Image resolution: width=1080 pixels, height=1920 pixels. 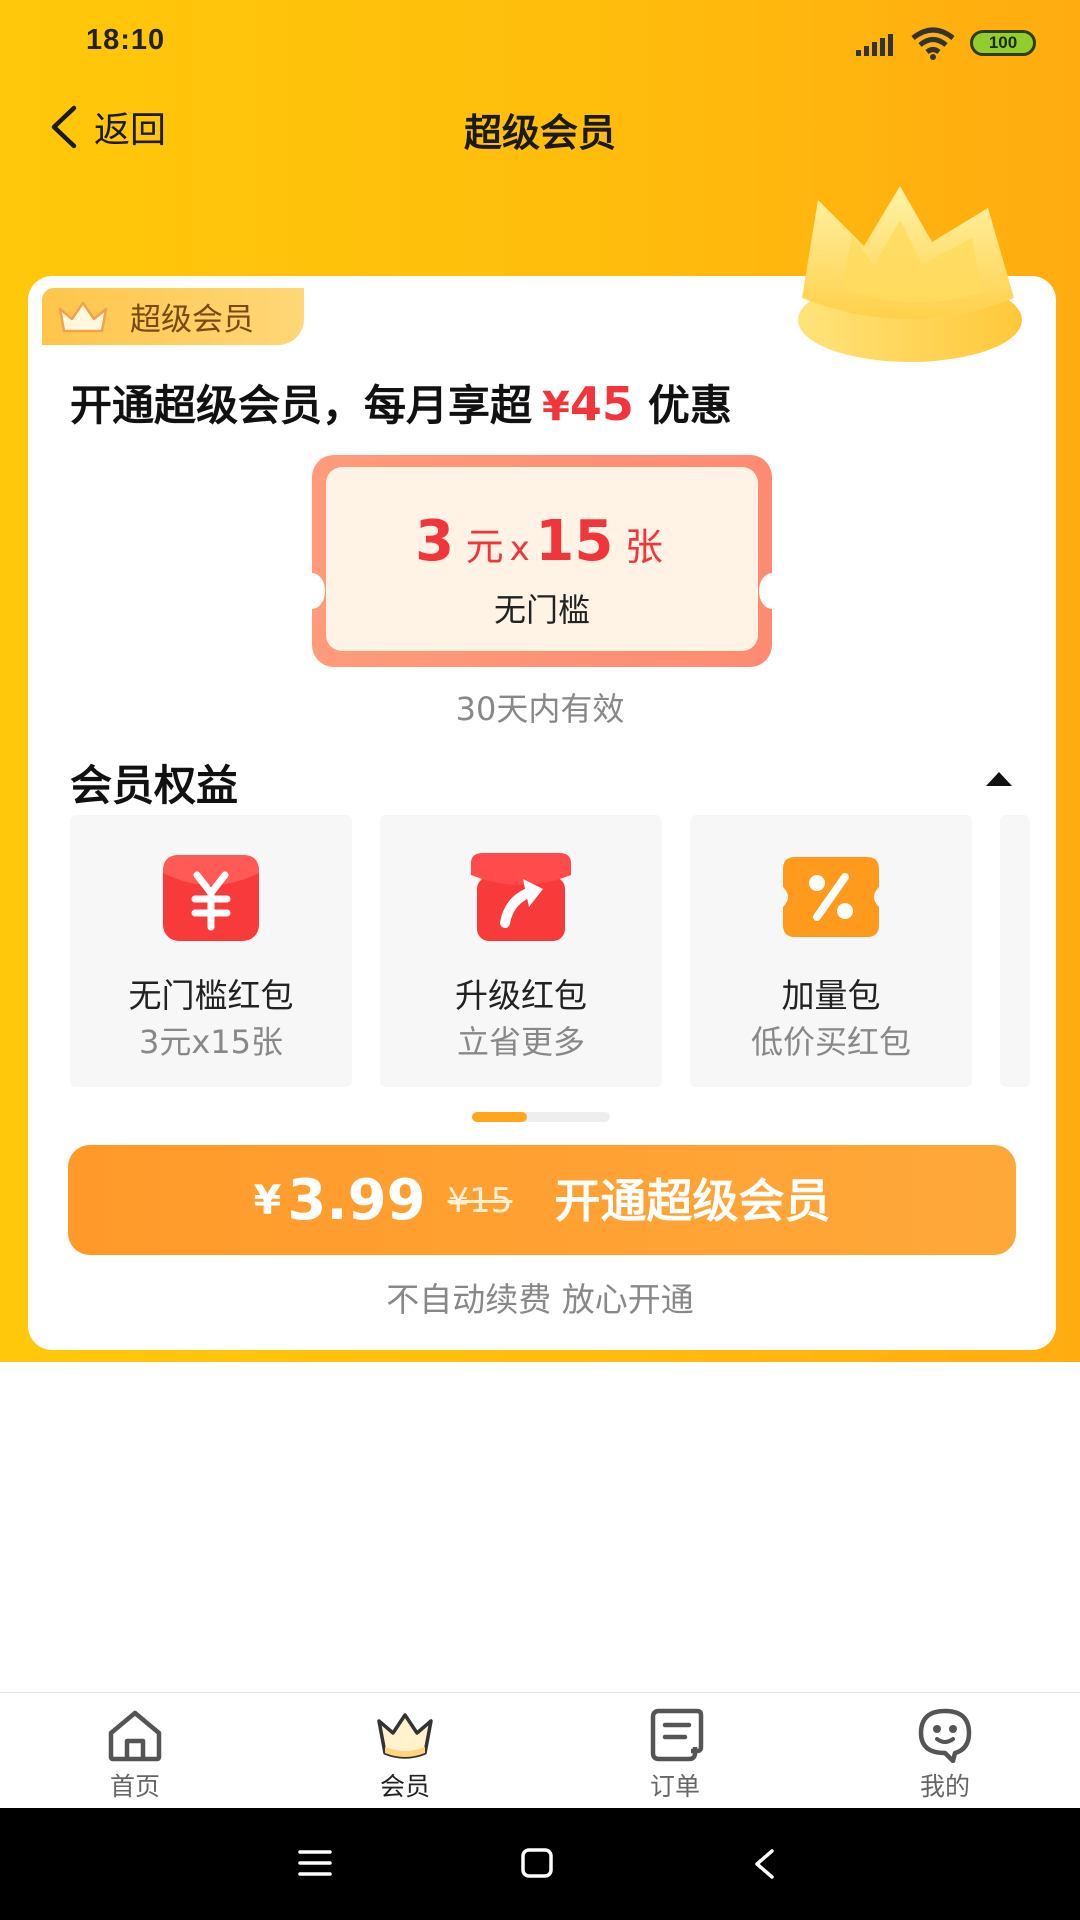 I want to click on validity-text: 30天内有效, so click(x=540, y=709).